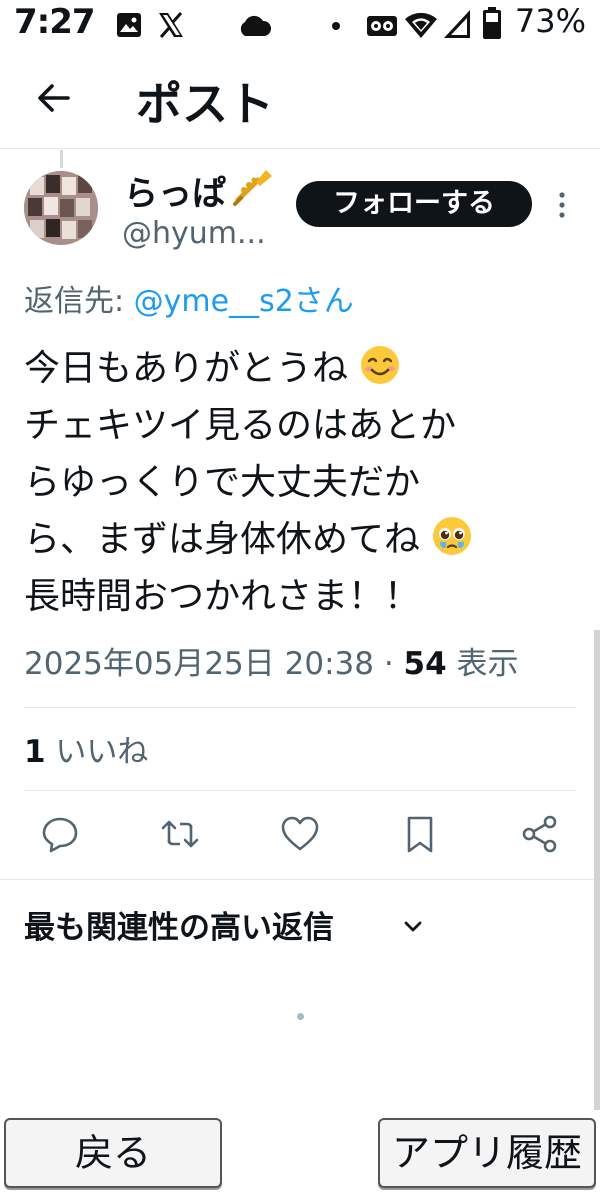 Image resolution: width=600 pixels, height=1200 pixels. I want to click on pleading-face-emoji-icon, so click(452, 536).